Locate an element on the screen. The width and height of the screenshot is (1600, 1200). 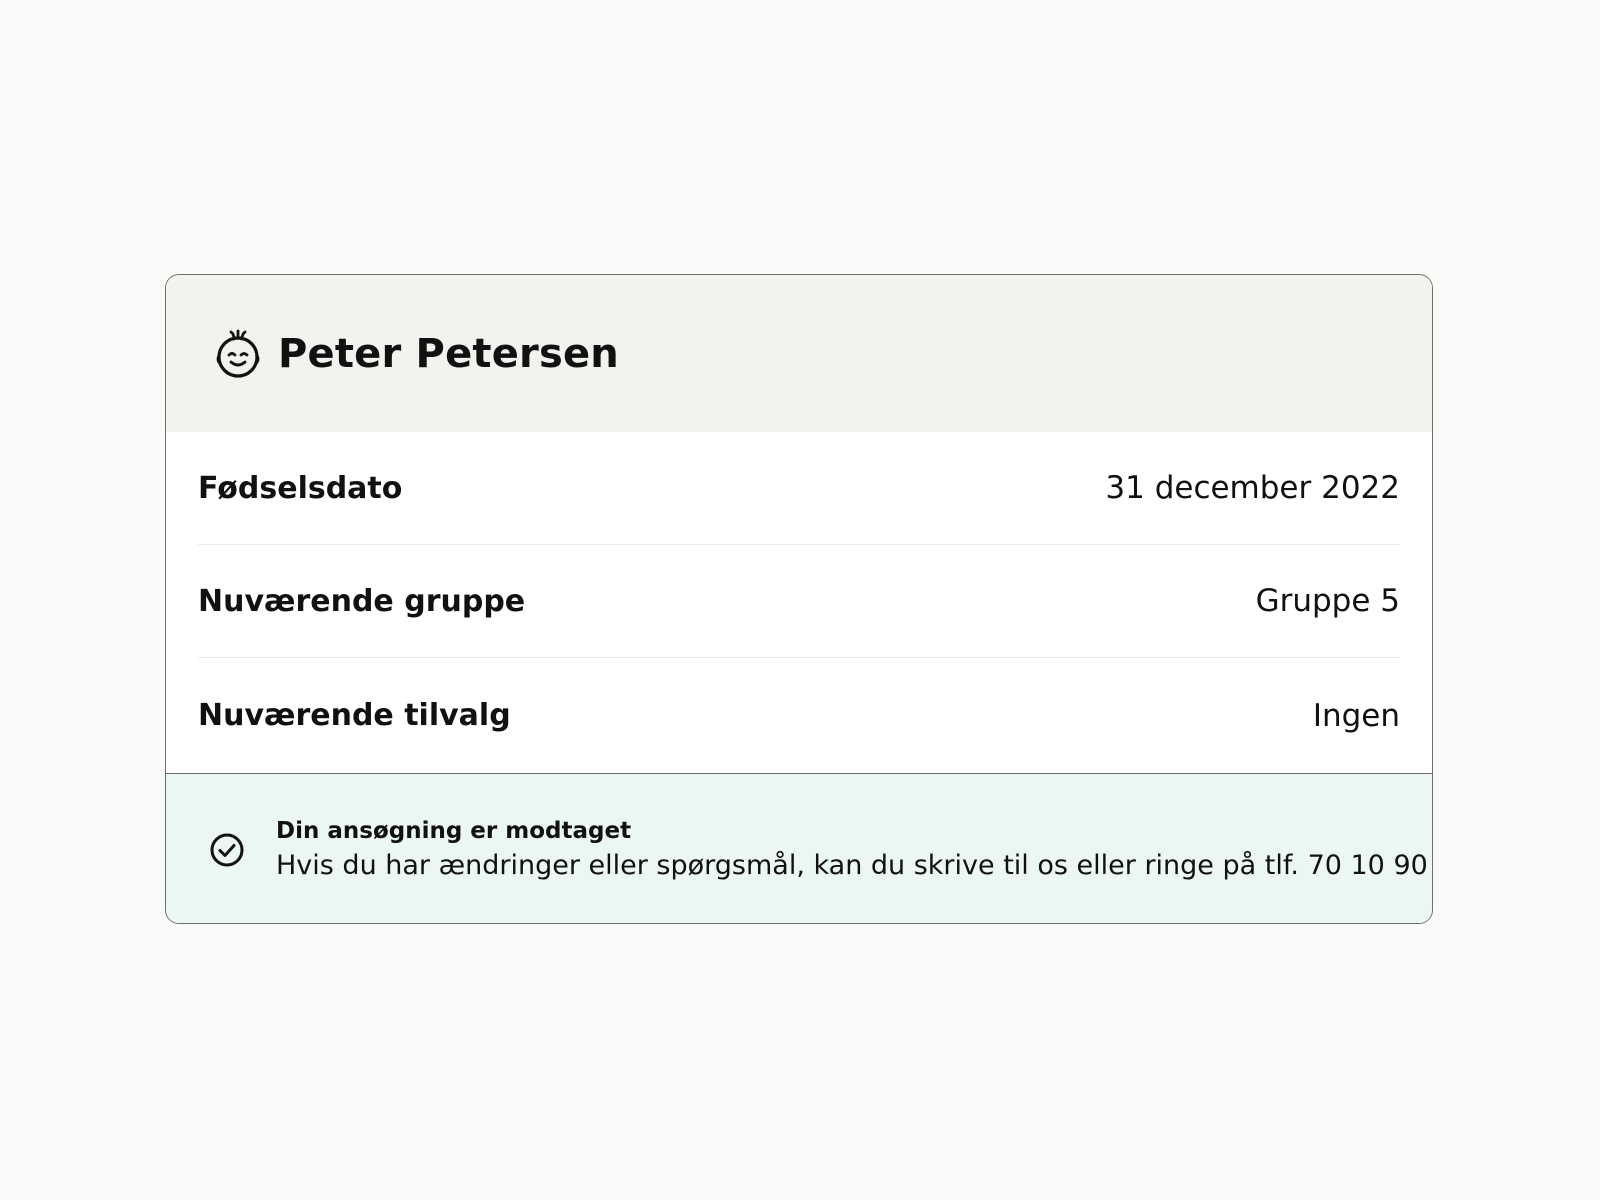
birthdate-value: 31 december 2022 is located at coordinates (1252, 488).